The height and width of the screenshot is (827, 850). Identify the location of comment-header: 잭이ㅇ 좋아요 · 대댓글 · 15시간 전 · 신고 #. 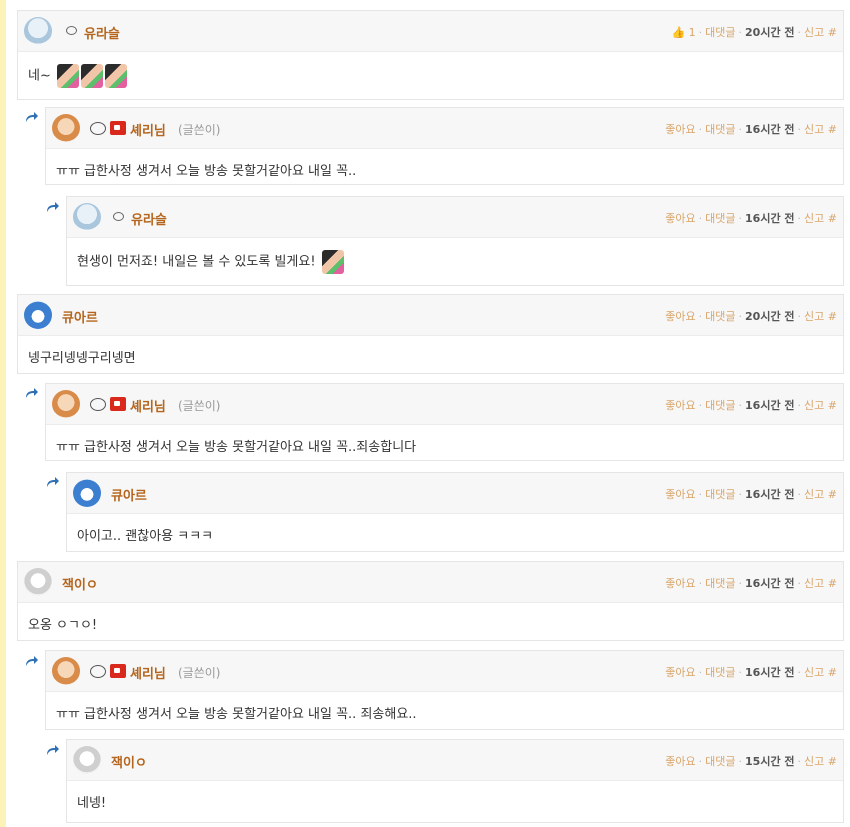
(455, 760).